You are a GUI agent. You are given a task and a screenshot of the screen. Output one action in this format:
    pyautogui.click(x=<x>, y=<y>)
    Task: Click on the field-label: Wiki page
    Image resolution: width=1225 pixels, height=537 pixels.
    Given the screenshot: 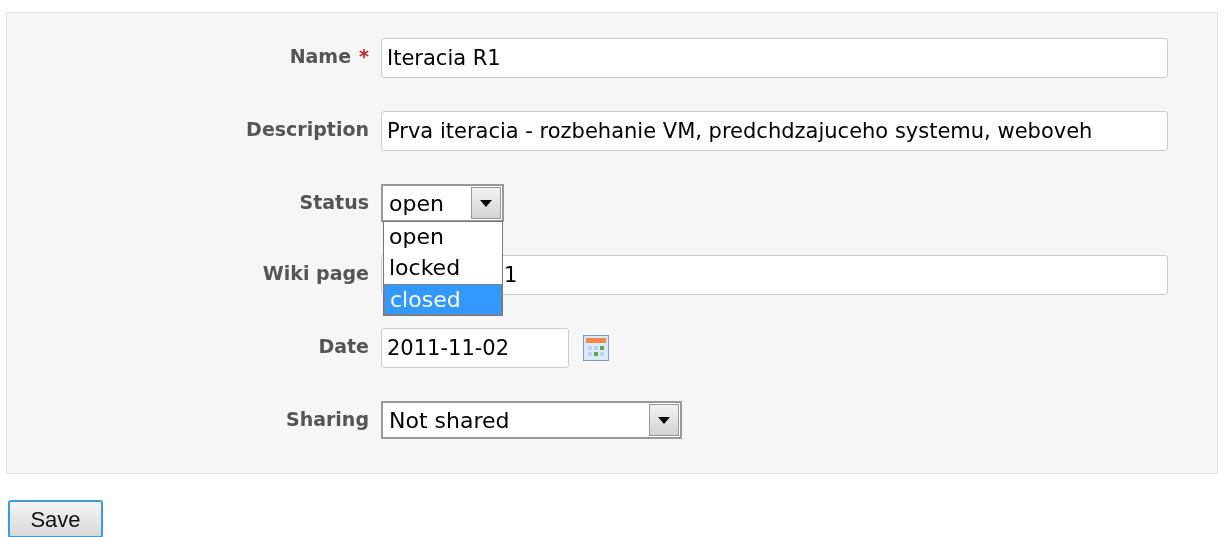 What is the action you would take?
    pyautogui.click(x=315, y=273)
    